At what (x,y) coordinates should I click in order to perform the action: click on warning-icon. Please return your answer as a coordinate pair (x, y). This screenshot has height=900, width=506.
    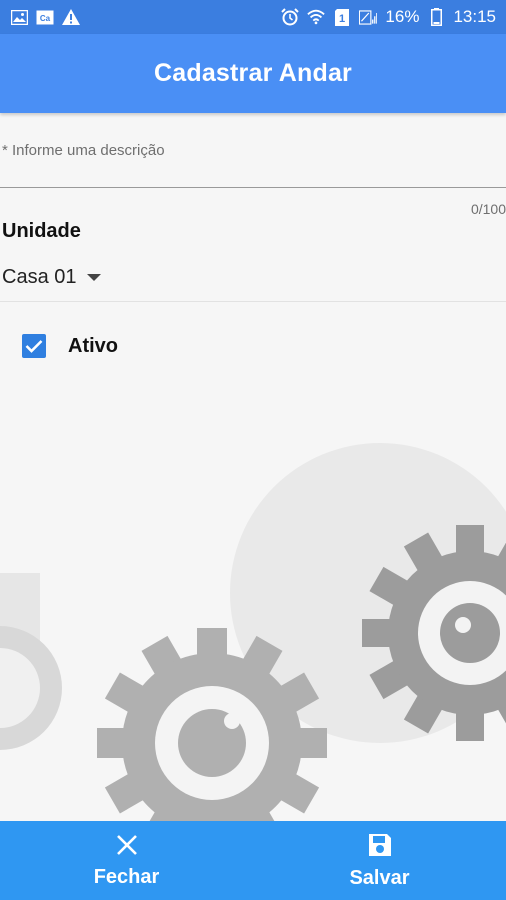
    Looking at the image, I should click on (71, 17).